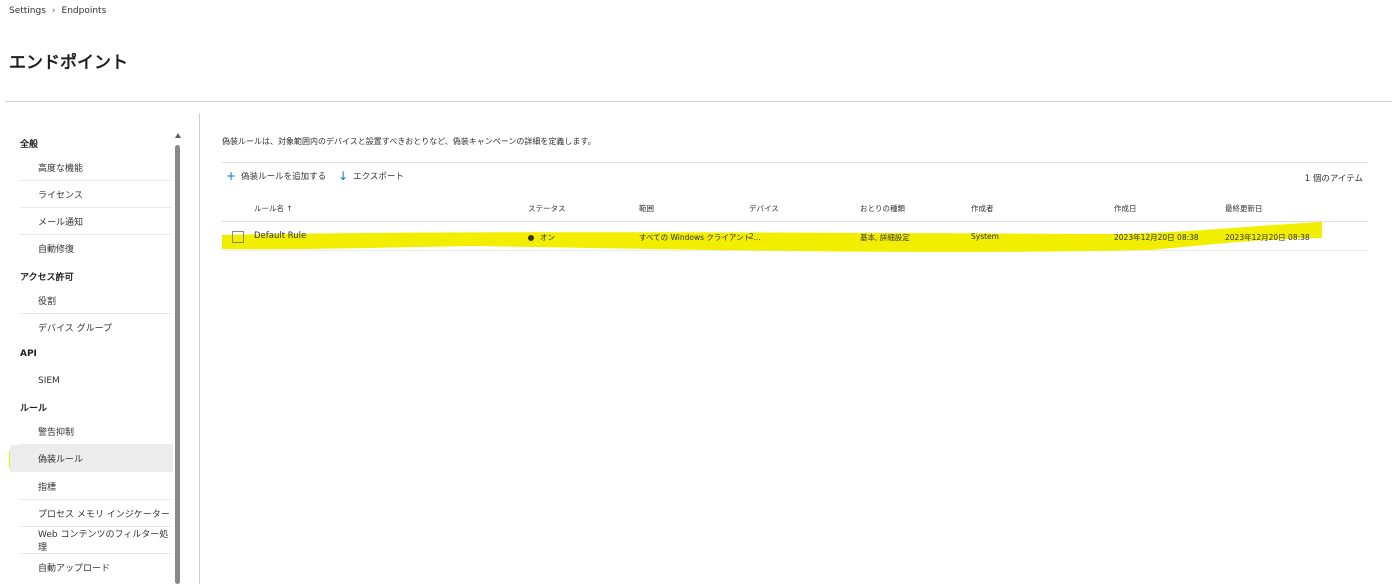 This screenshot has width=1400, height=584. What do you see at coordinates (273, 208) in the screenshot?
I see `column-header-rule-name: ルール名 ↑` at bounding box center [273, 208].